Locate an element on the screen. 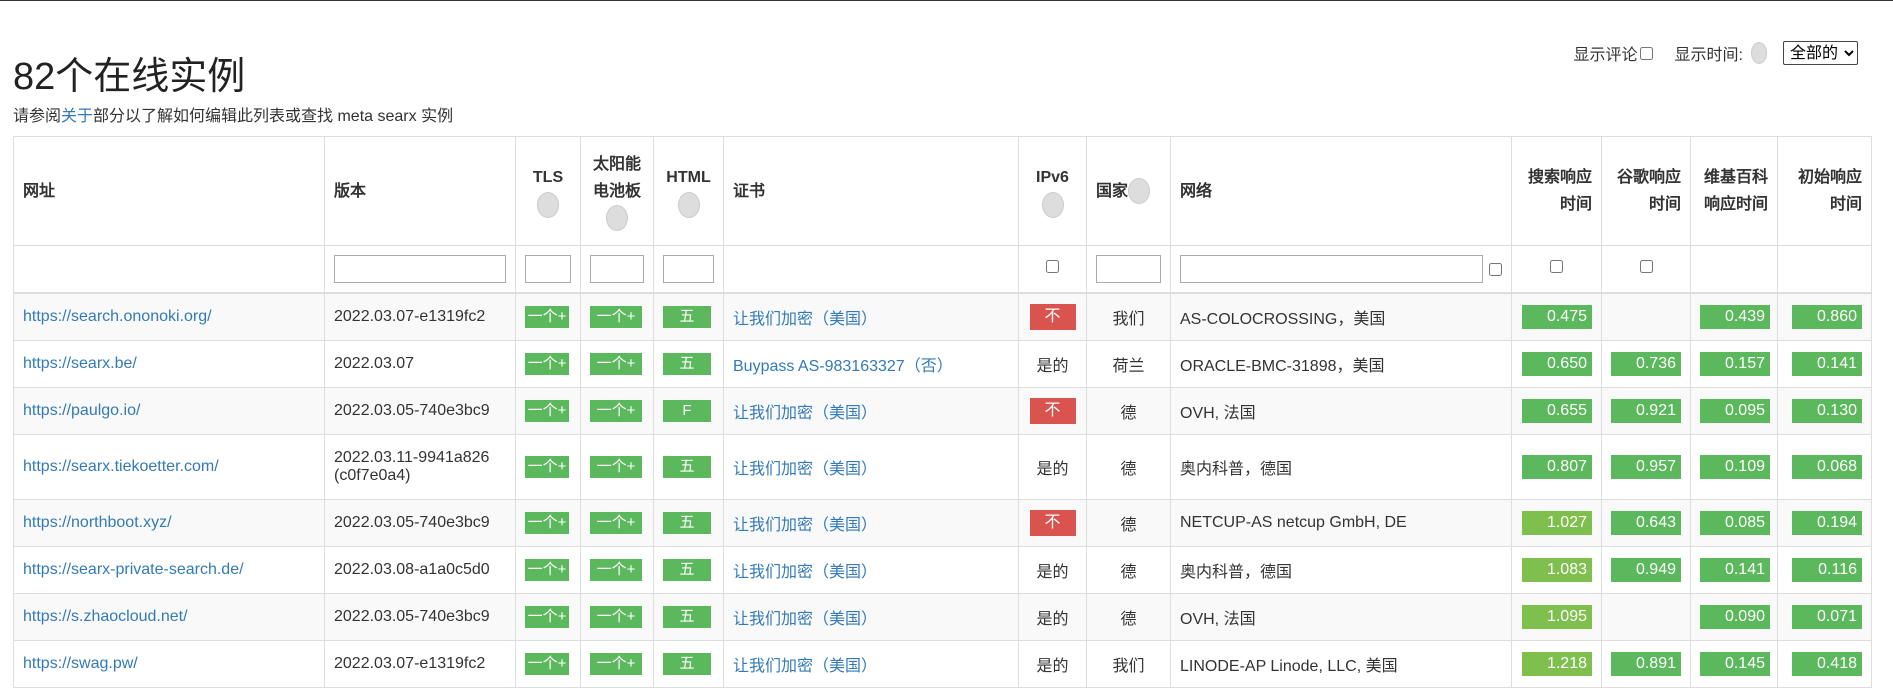 This screenshot has width=1893, height=688. network-cell: NETCUP-AS netcup GmbH, DE is located at coordinates (1341, 523).